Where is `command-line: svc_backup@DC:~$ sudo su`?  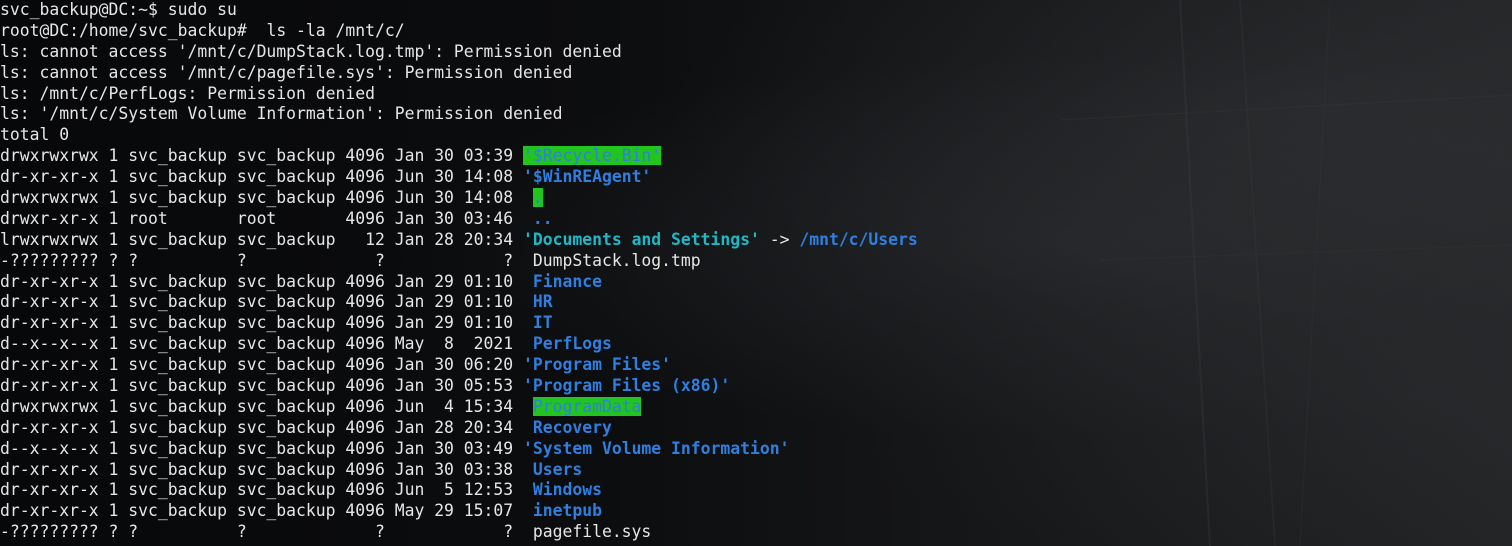
command-line: svc_backup@DC:~$ sudo su is located at coordinates (756, 10).